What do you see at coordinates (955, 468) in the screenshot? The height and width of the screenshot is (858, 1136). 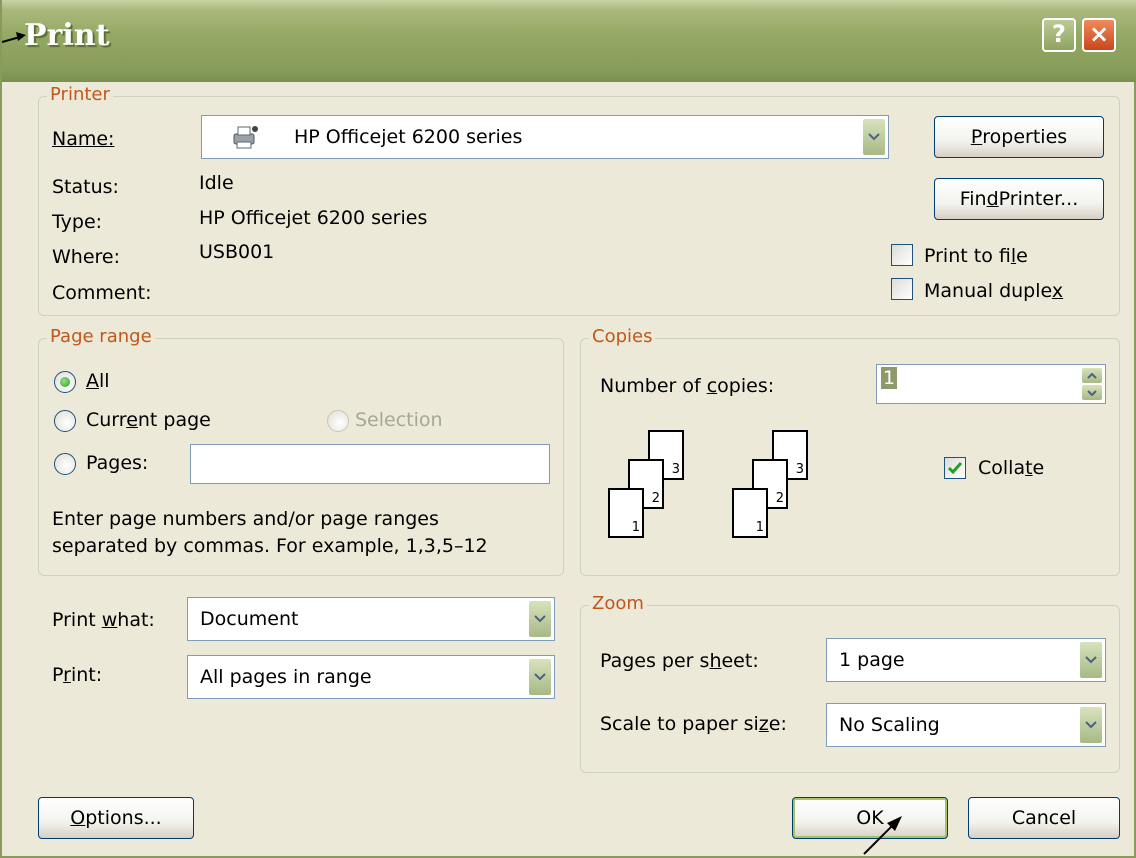 I see `collate-checkbox` at bounding box center [955, 468].